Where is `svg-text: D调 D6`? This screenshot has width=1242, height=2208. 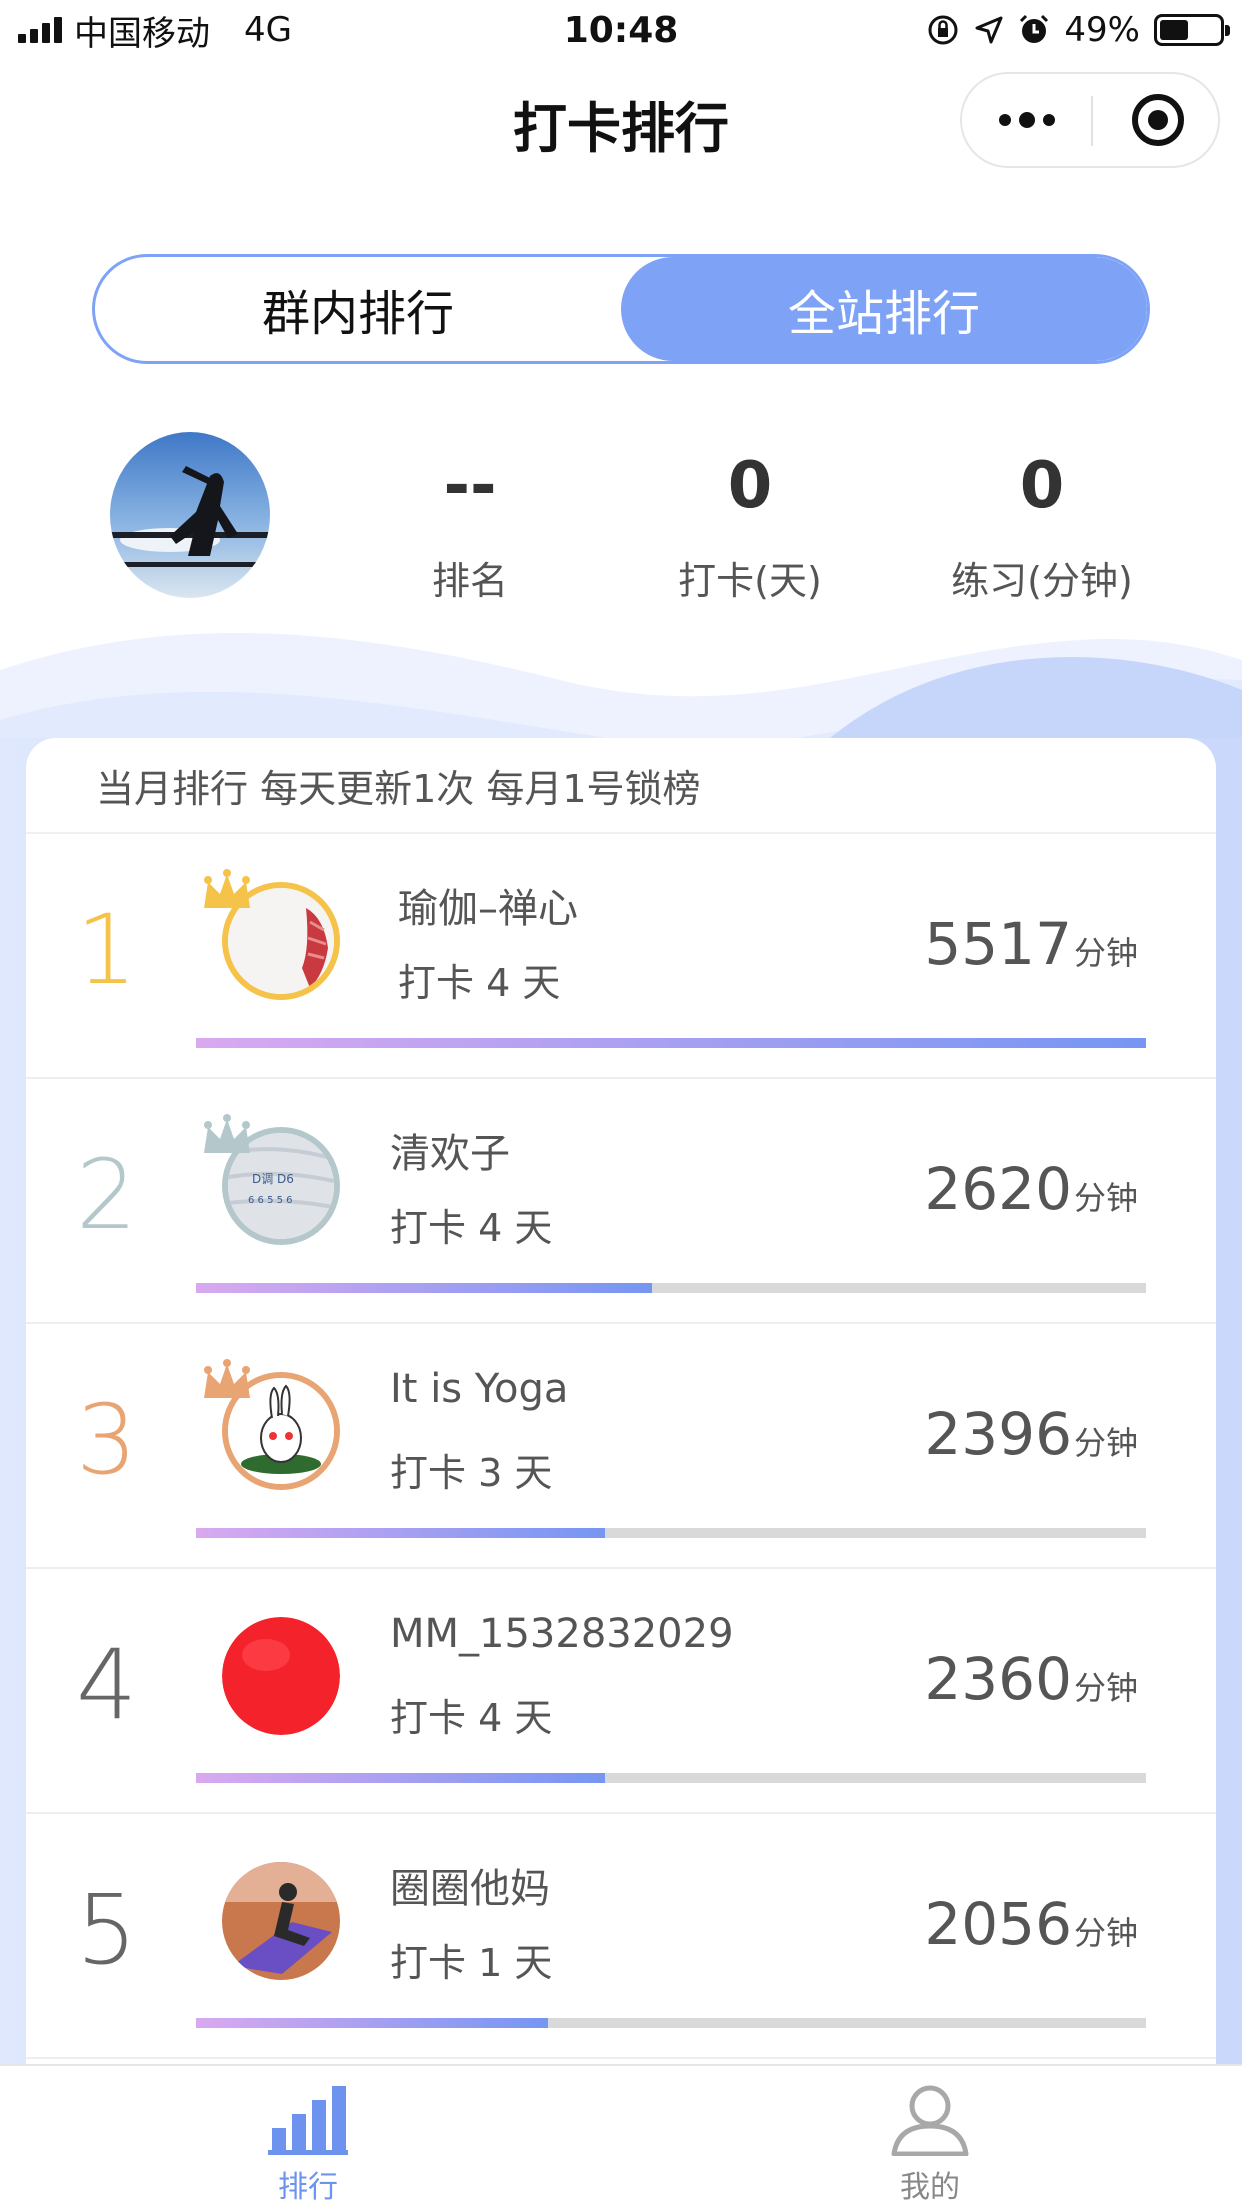
svg-text: D调 D6 is located at coordinates (273, 1179).